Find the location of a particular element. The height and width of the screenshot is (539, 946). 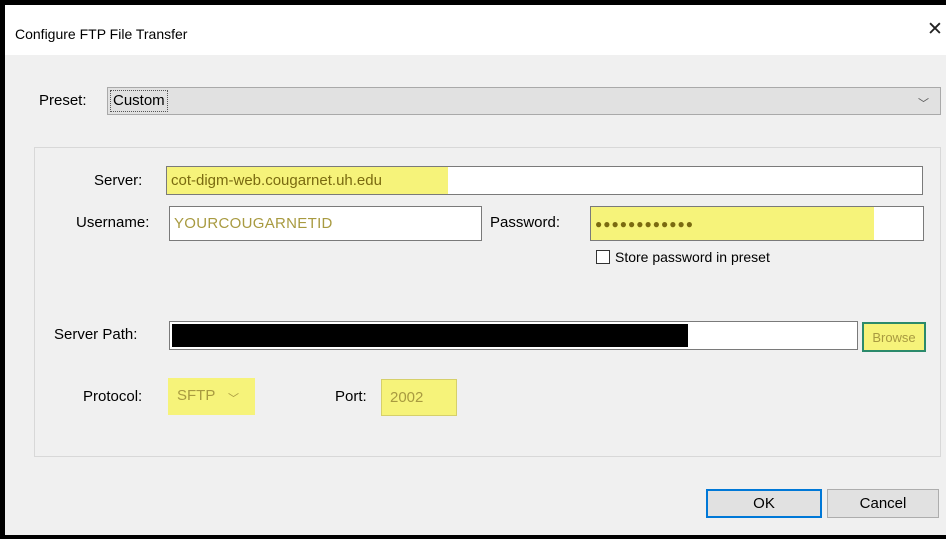

username-input: YOURCOUGARNETID is located at coordinates (325, 223).